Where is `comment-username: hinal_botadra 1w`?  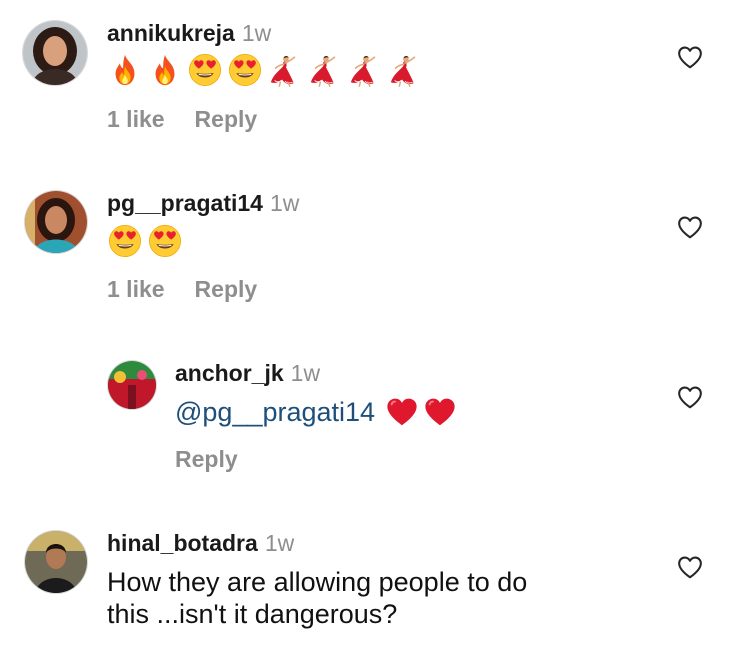
comment-username: hinal_botadra 1w is located at coordinates (200, 543).